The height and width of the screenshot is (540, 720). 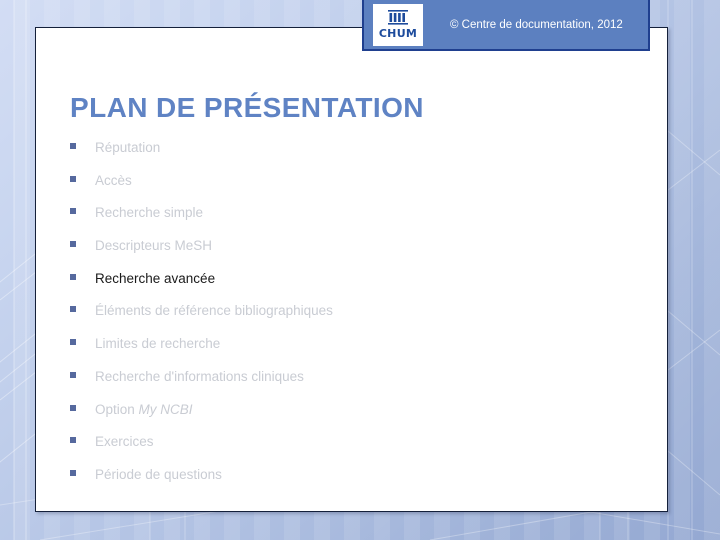 What do you see at coordinates (350, 450) in the screenshot?
I see `list-item: Exercices` at bounding box center [350, 450].